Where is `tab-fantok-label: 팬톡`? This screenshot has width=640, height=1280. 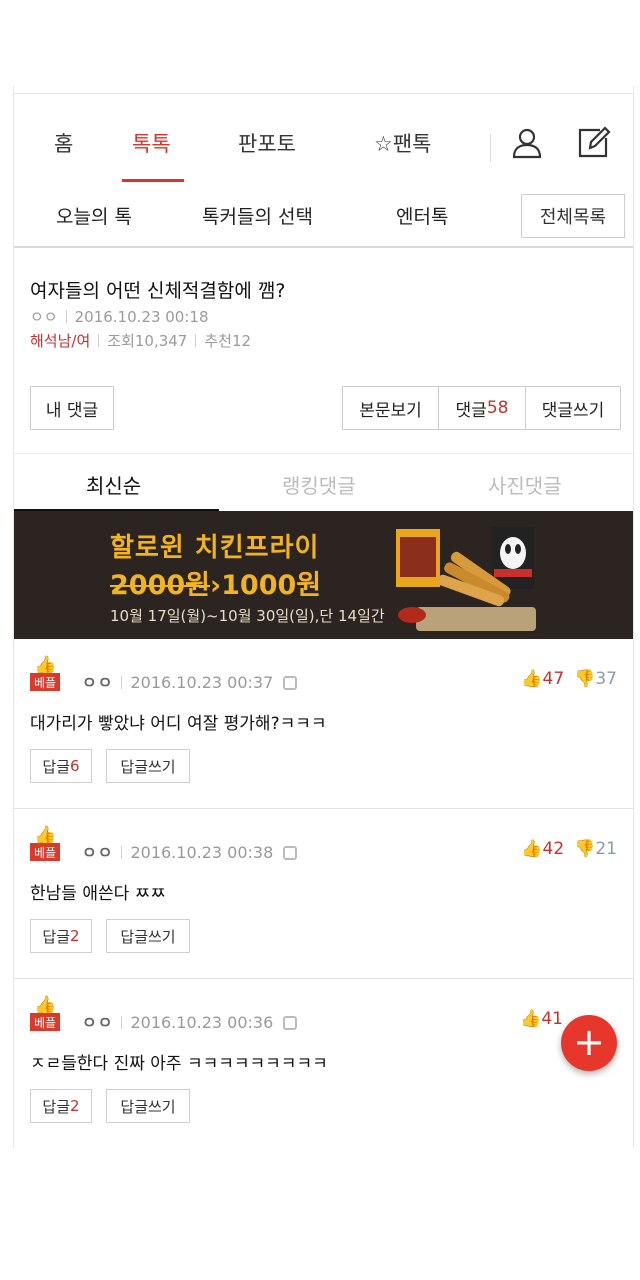
tab-fantok-label: 팬톡 is located at coordinates (412, 144).